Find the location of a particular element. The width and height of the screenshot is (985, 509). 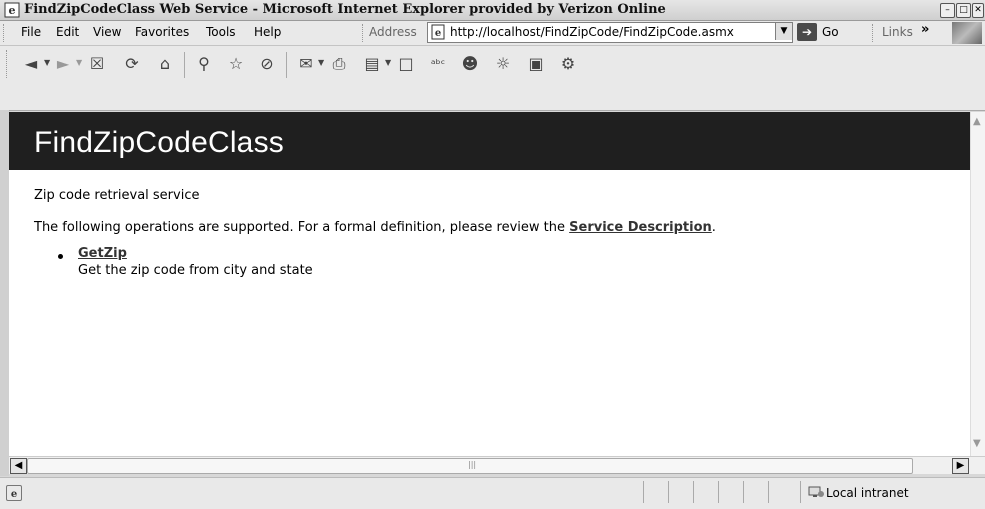

media-icon: ▣ is located at coordinates (536, 64).